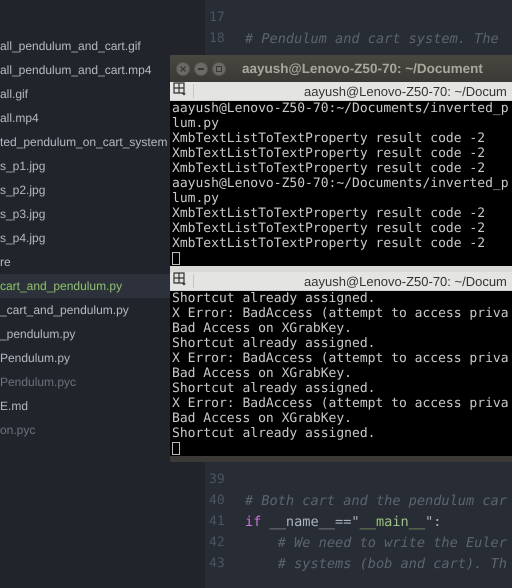 Image resolution: width=512 pixels, height=588 pixels. I want to click on file-row: s_p1.jpg, so click(85, 166).